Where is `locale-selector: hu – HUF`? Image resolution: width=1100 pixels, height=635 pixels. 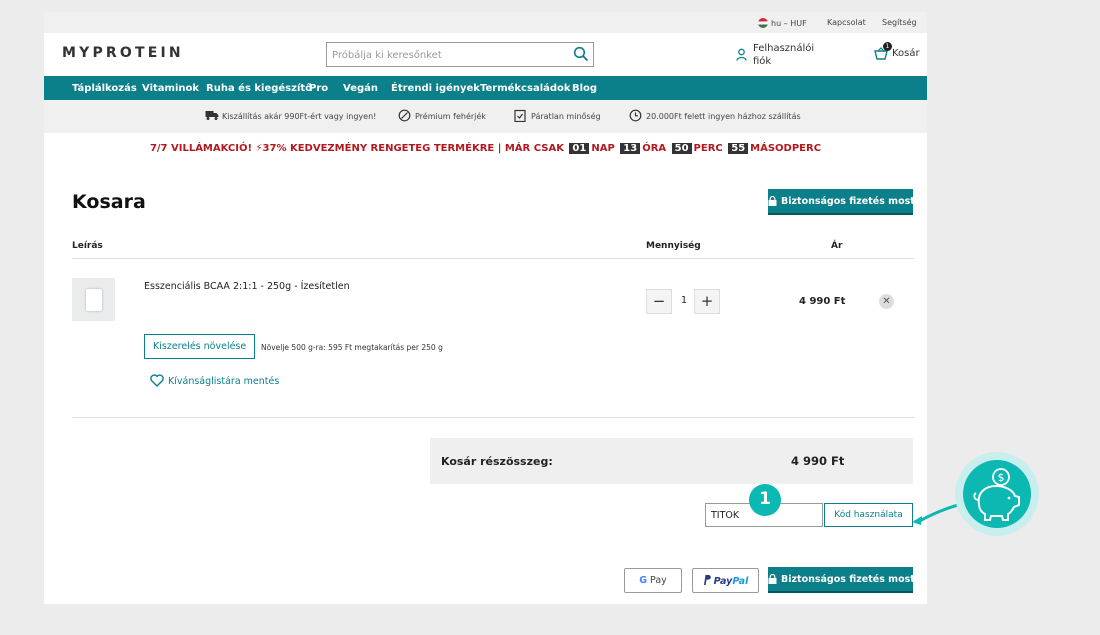 locale-selector: hu – HUF is located at coordinates (782, 23).